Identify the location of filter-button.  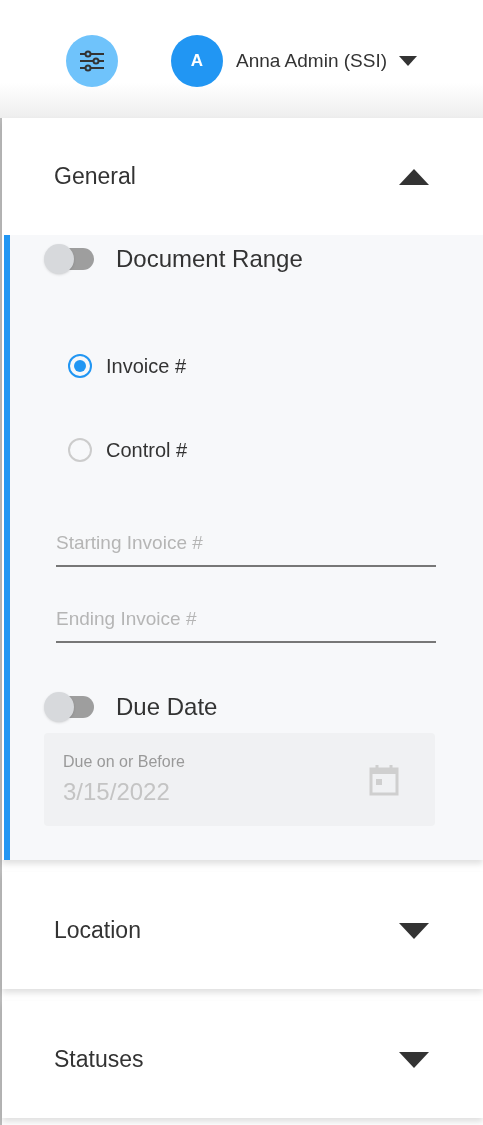
(92, 61).